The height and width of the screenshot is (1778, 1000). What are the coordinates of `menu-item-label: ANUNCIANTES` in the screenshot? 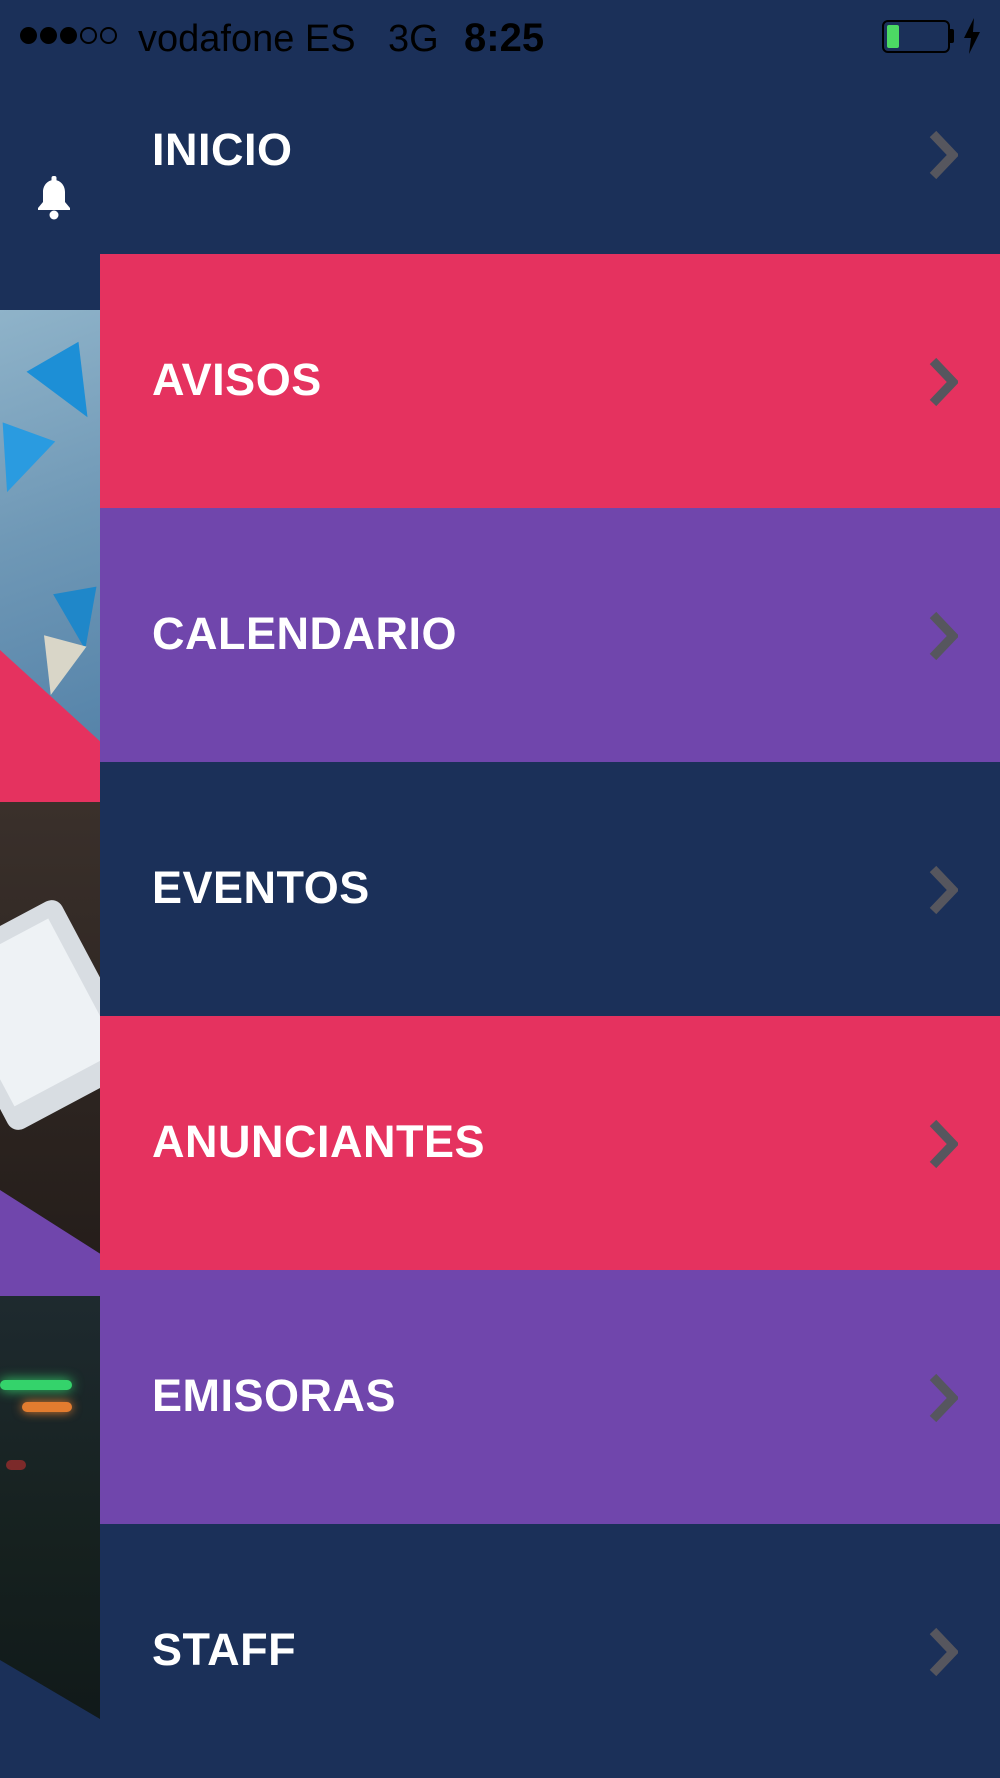 It's located at (319, 1141).